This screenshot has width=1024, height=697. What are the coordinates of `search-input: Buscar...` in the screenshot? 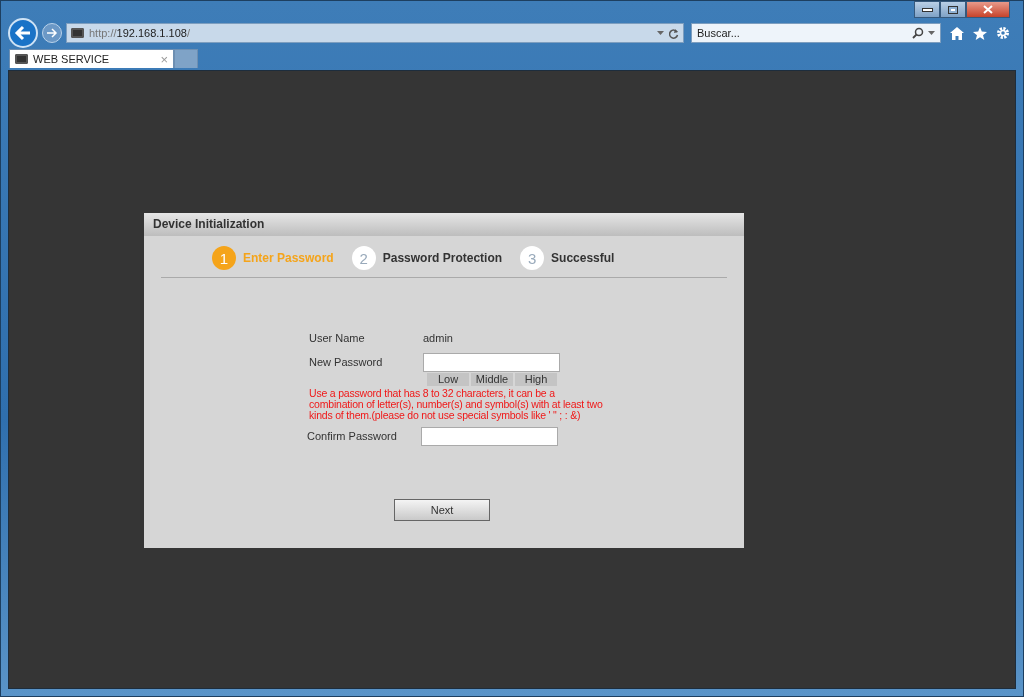 It's located at (802, 33).